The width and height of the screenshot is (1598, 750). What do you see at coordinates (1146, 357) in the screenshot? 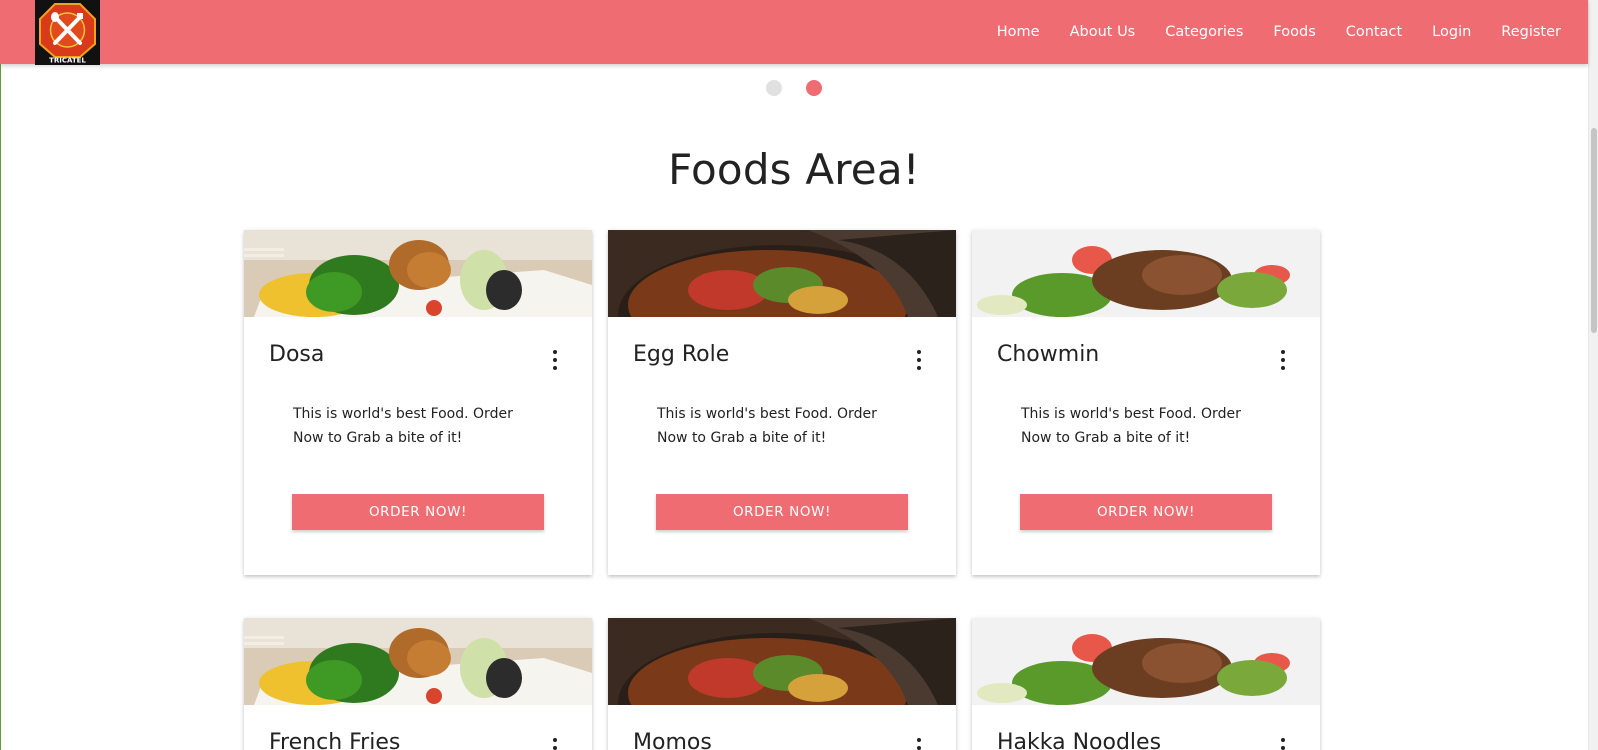
I see `card-header: Chowmin` at bounding box center [1146, 357].